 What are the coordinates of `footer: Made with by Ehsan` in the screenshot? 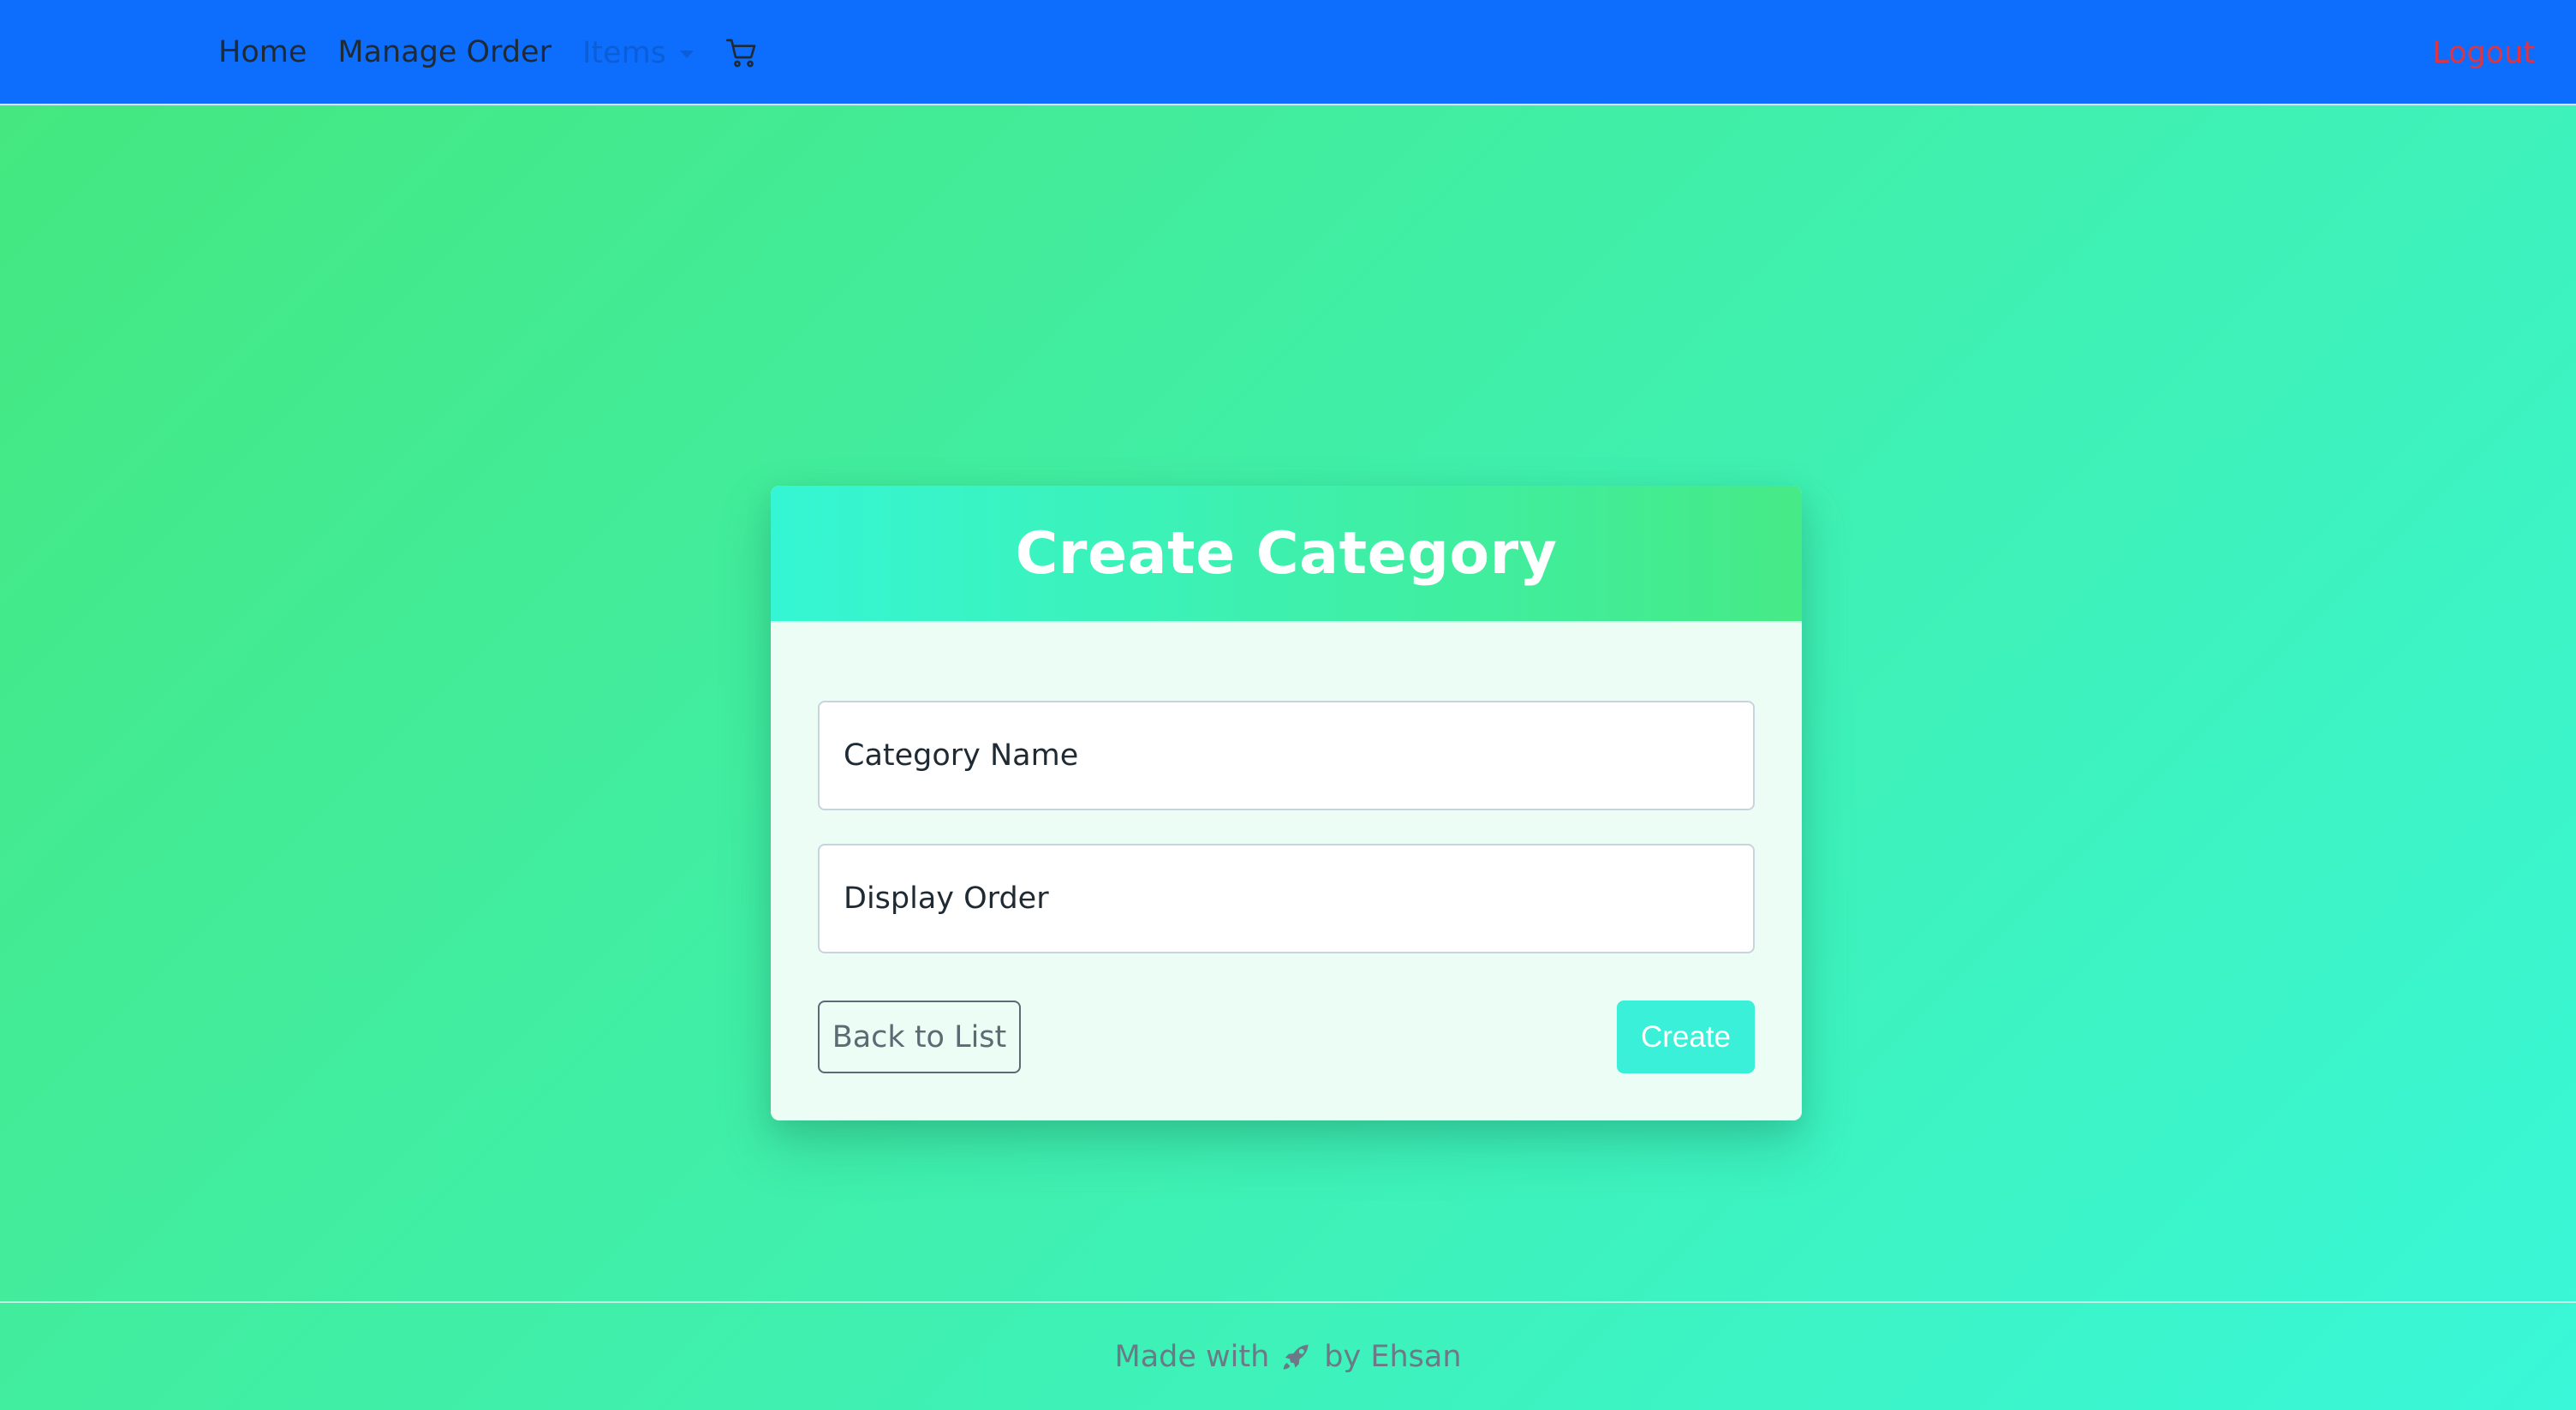 It's located at (1288, 1355).